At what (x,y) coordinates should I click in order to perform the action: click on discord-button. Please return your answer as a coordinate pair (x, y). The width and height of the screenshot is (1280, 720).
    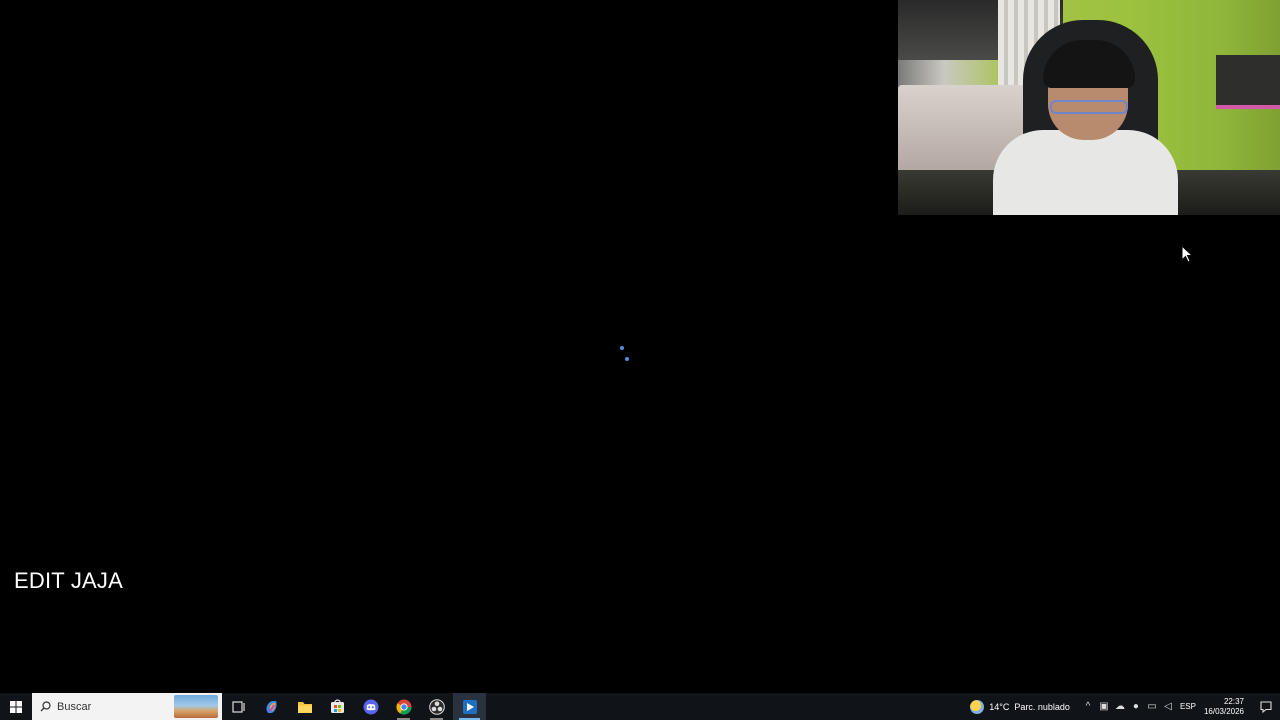
    Looking at the image, I should click on (370, 706).